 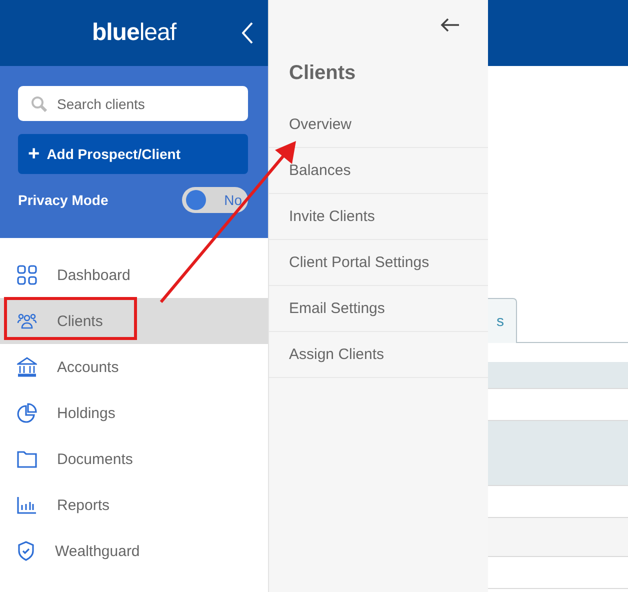 What do you see at coordinates (63, 200) in the screenshot?
I see `privacy-mode-label: Privacy Mode` at bounding box center [63, 200].